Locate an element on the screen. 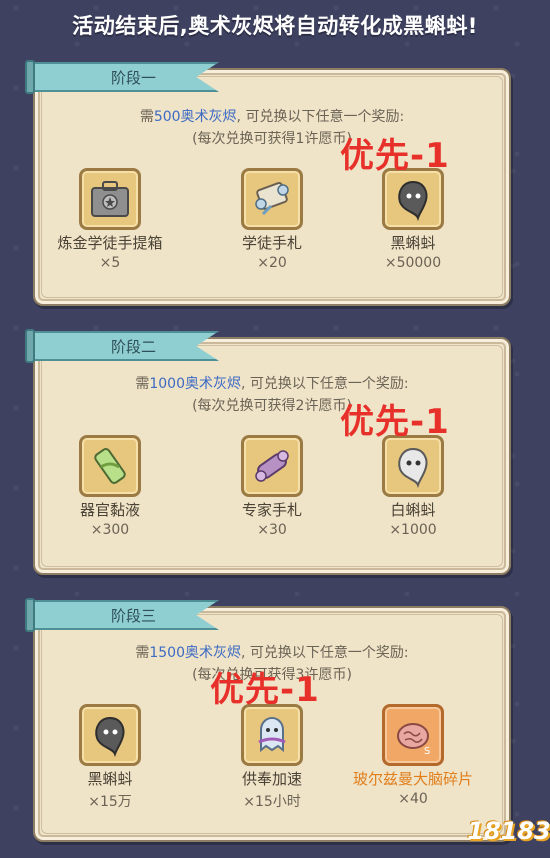 The height and width of the screenshot is (858, 550). scroll-icon is located at coordinates (272, 199).